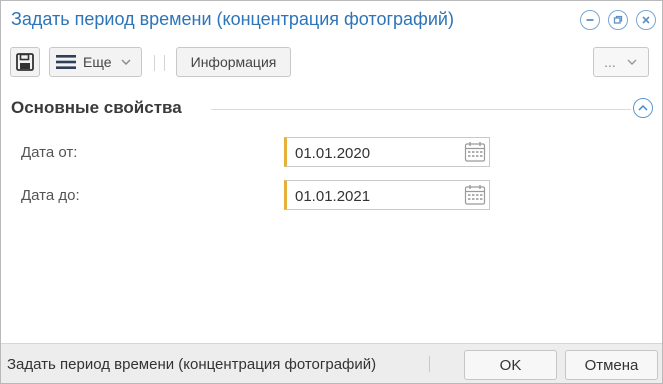 This screenshot has width=663, height=384. Describe the element at coordinates (429, 364) in the screenshot. I see `footer-separator` at that location.